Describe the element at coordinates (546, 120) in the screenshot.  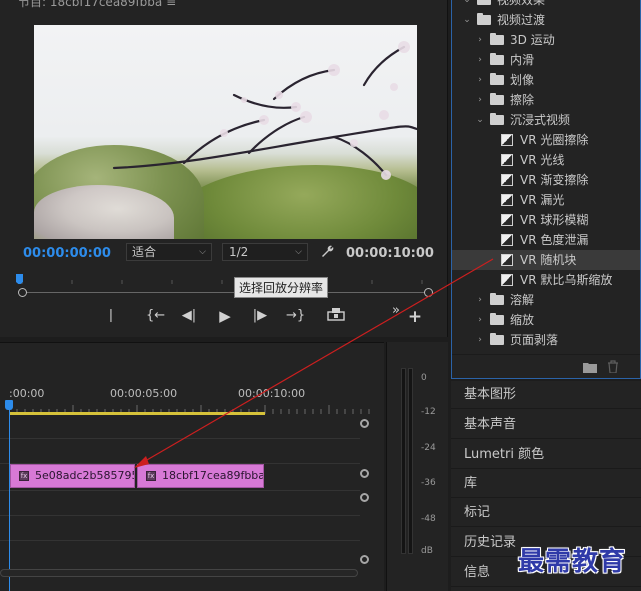
I see `effects-folder: ⌄ 沉浸式视频` at that location.